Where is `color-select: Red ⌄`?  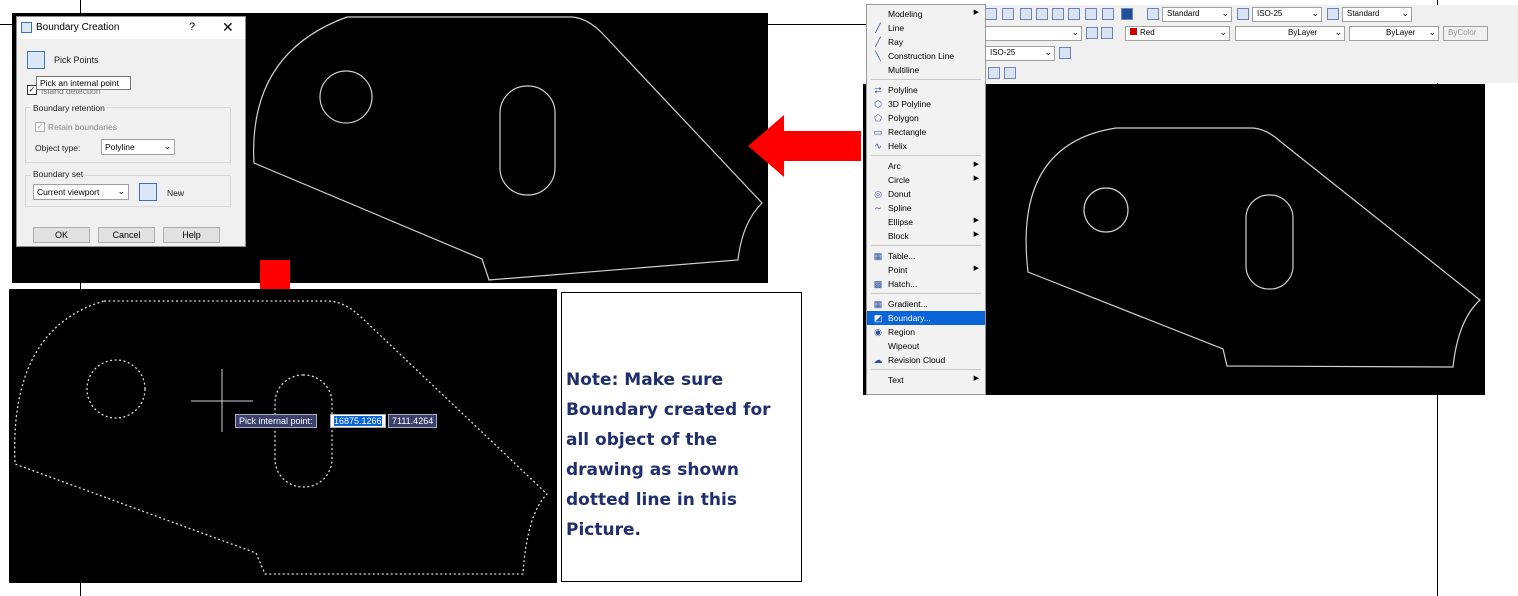
color-select: Red ⌄ is located at coordinates (1177, 33).